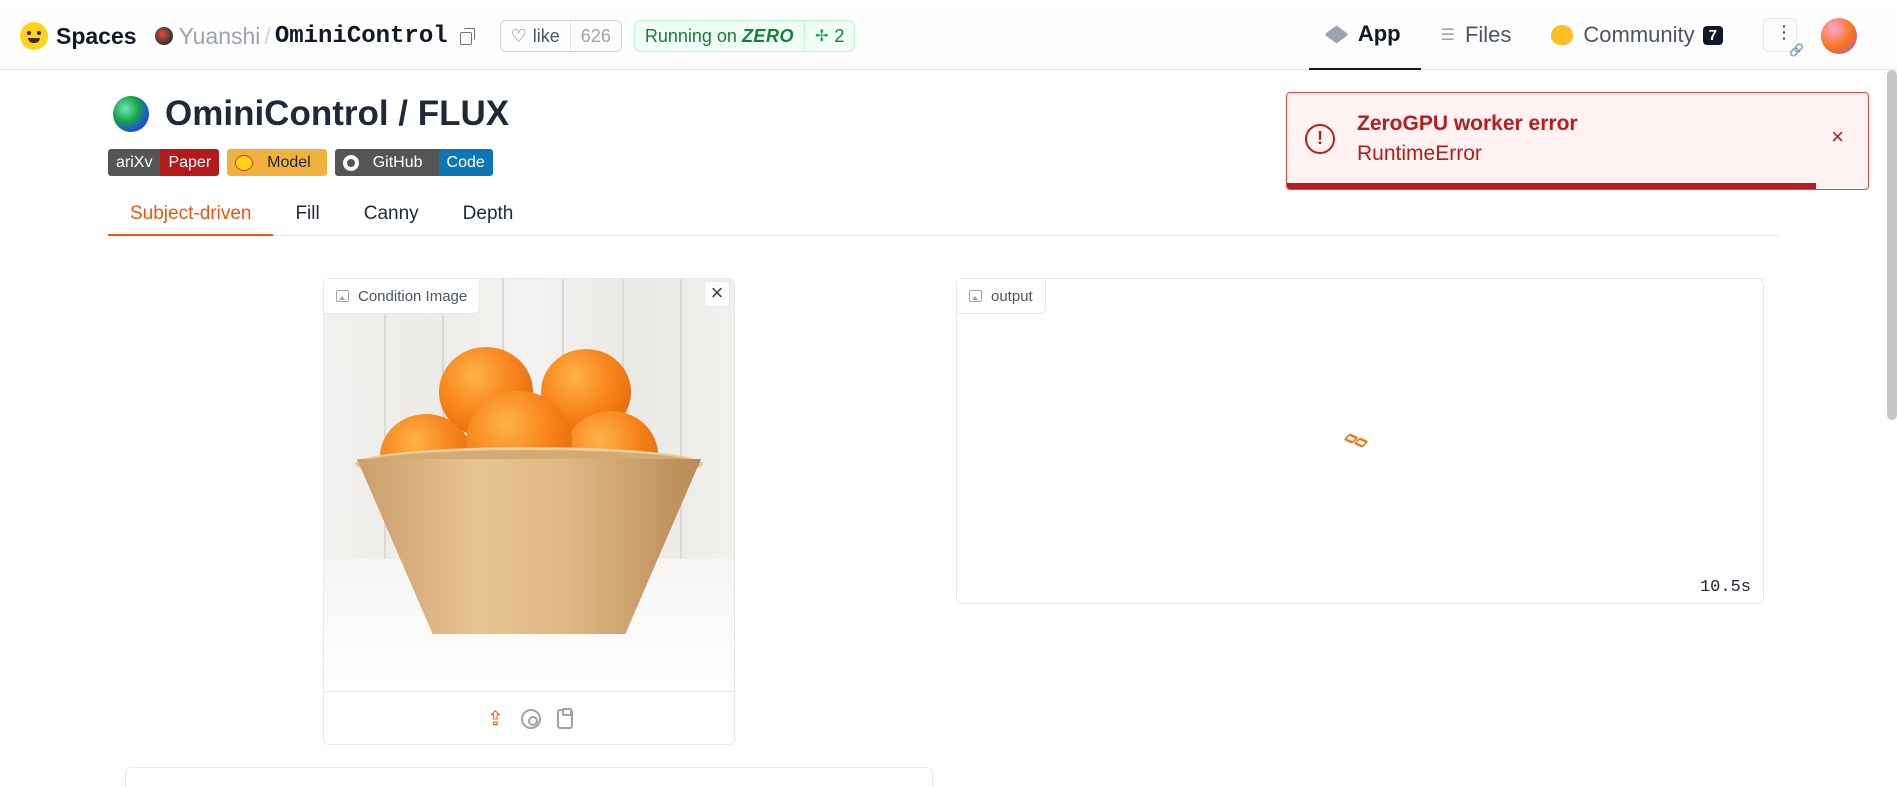  I want to click on like-count: 626, so click(595, 36).